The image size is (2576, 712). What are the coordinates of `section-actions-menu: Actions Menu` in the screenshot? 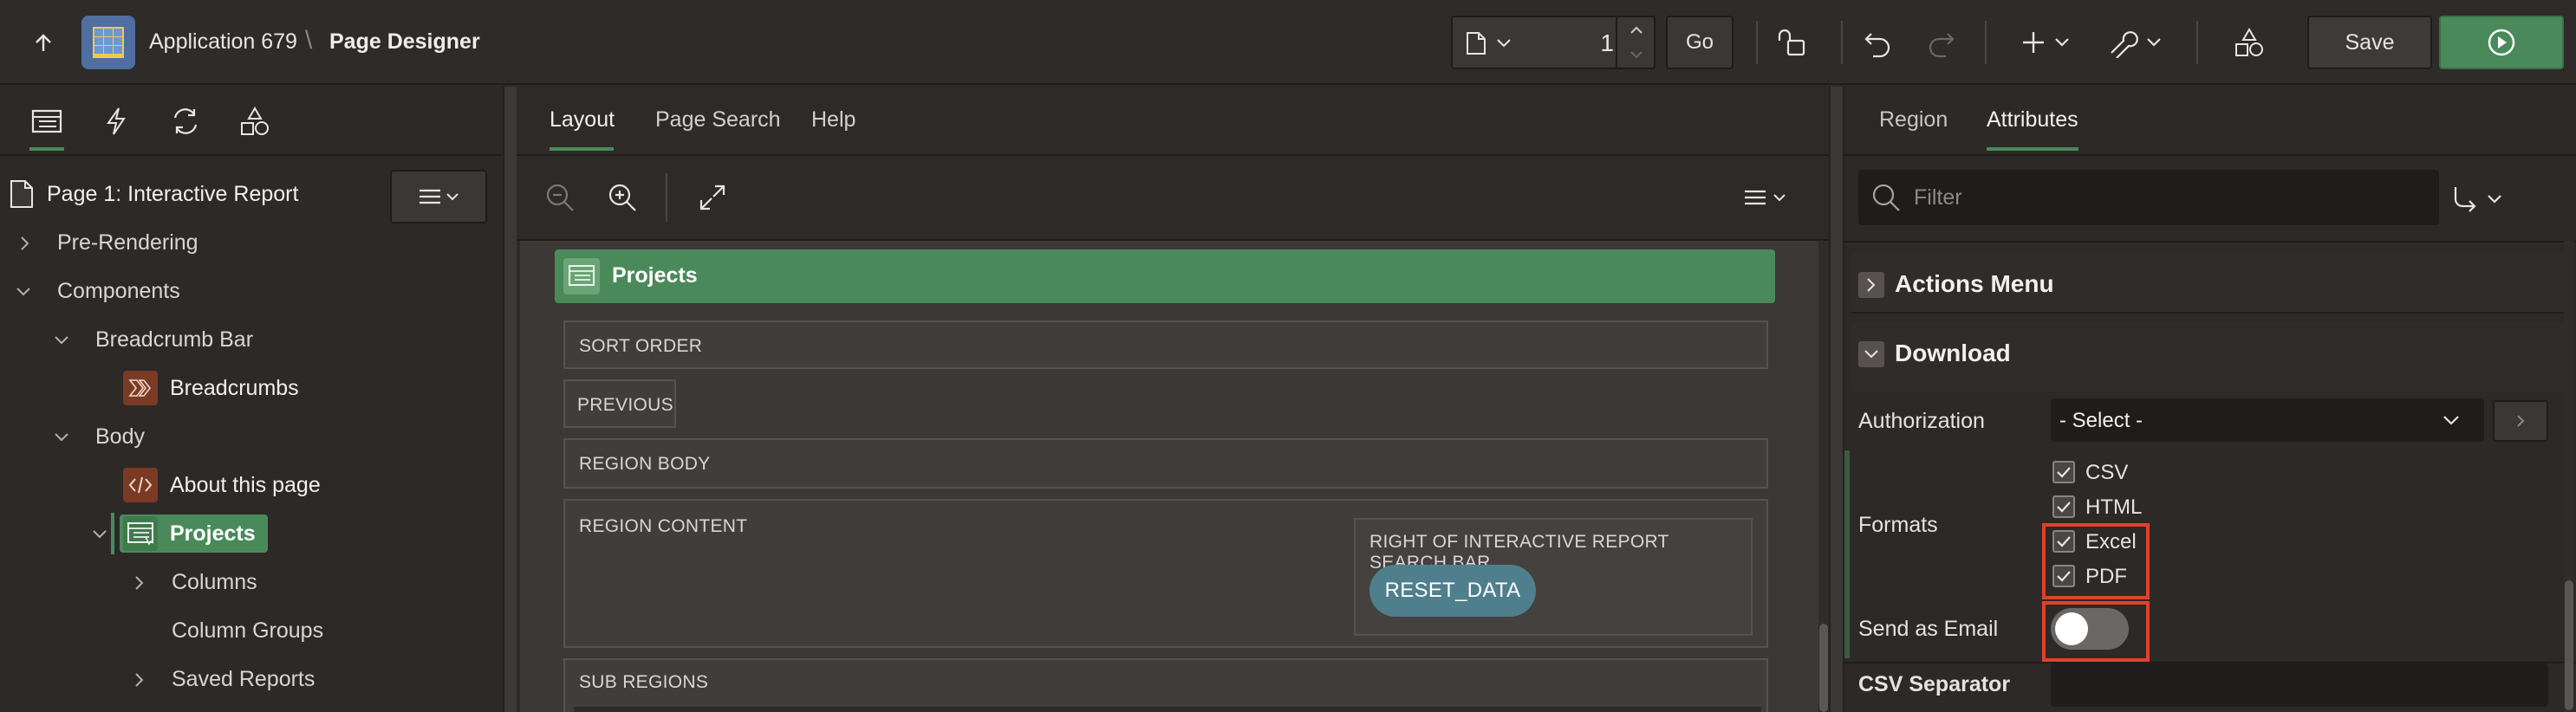 It's located at (2207, 284).